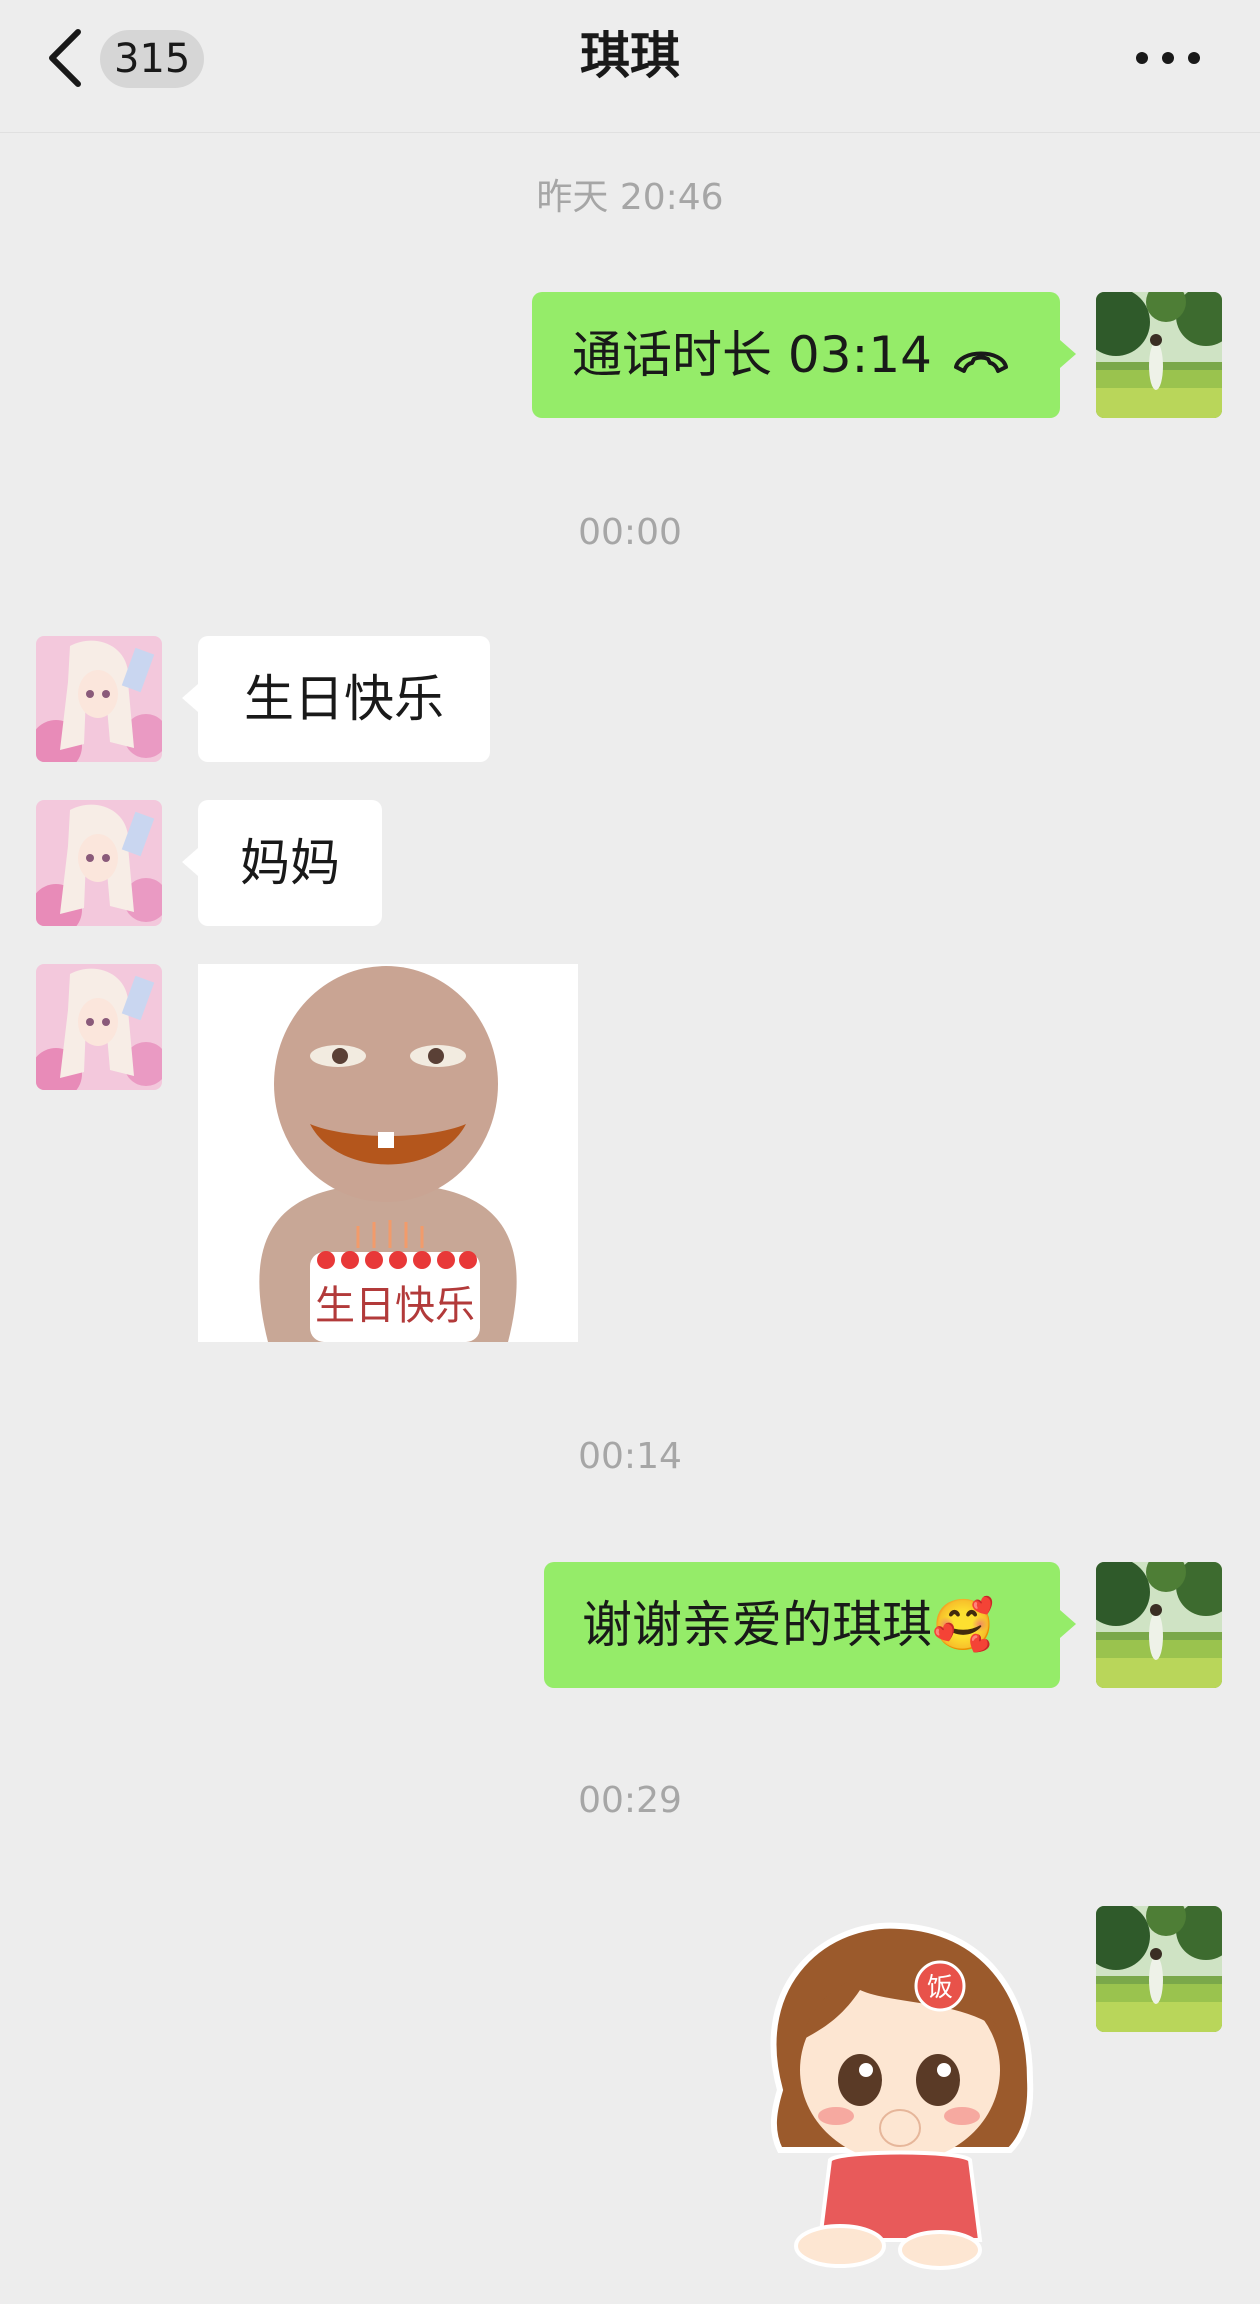 The width and height of the screenshot is (1260, 2304). Describe the element at coordinates (388, 1153) in the screenshot. I see `birthday-sticker: 生日快乐` at that location.